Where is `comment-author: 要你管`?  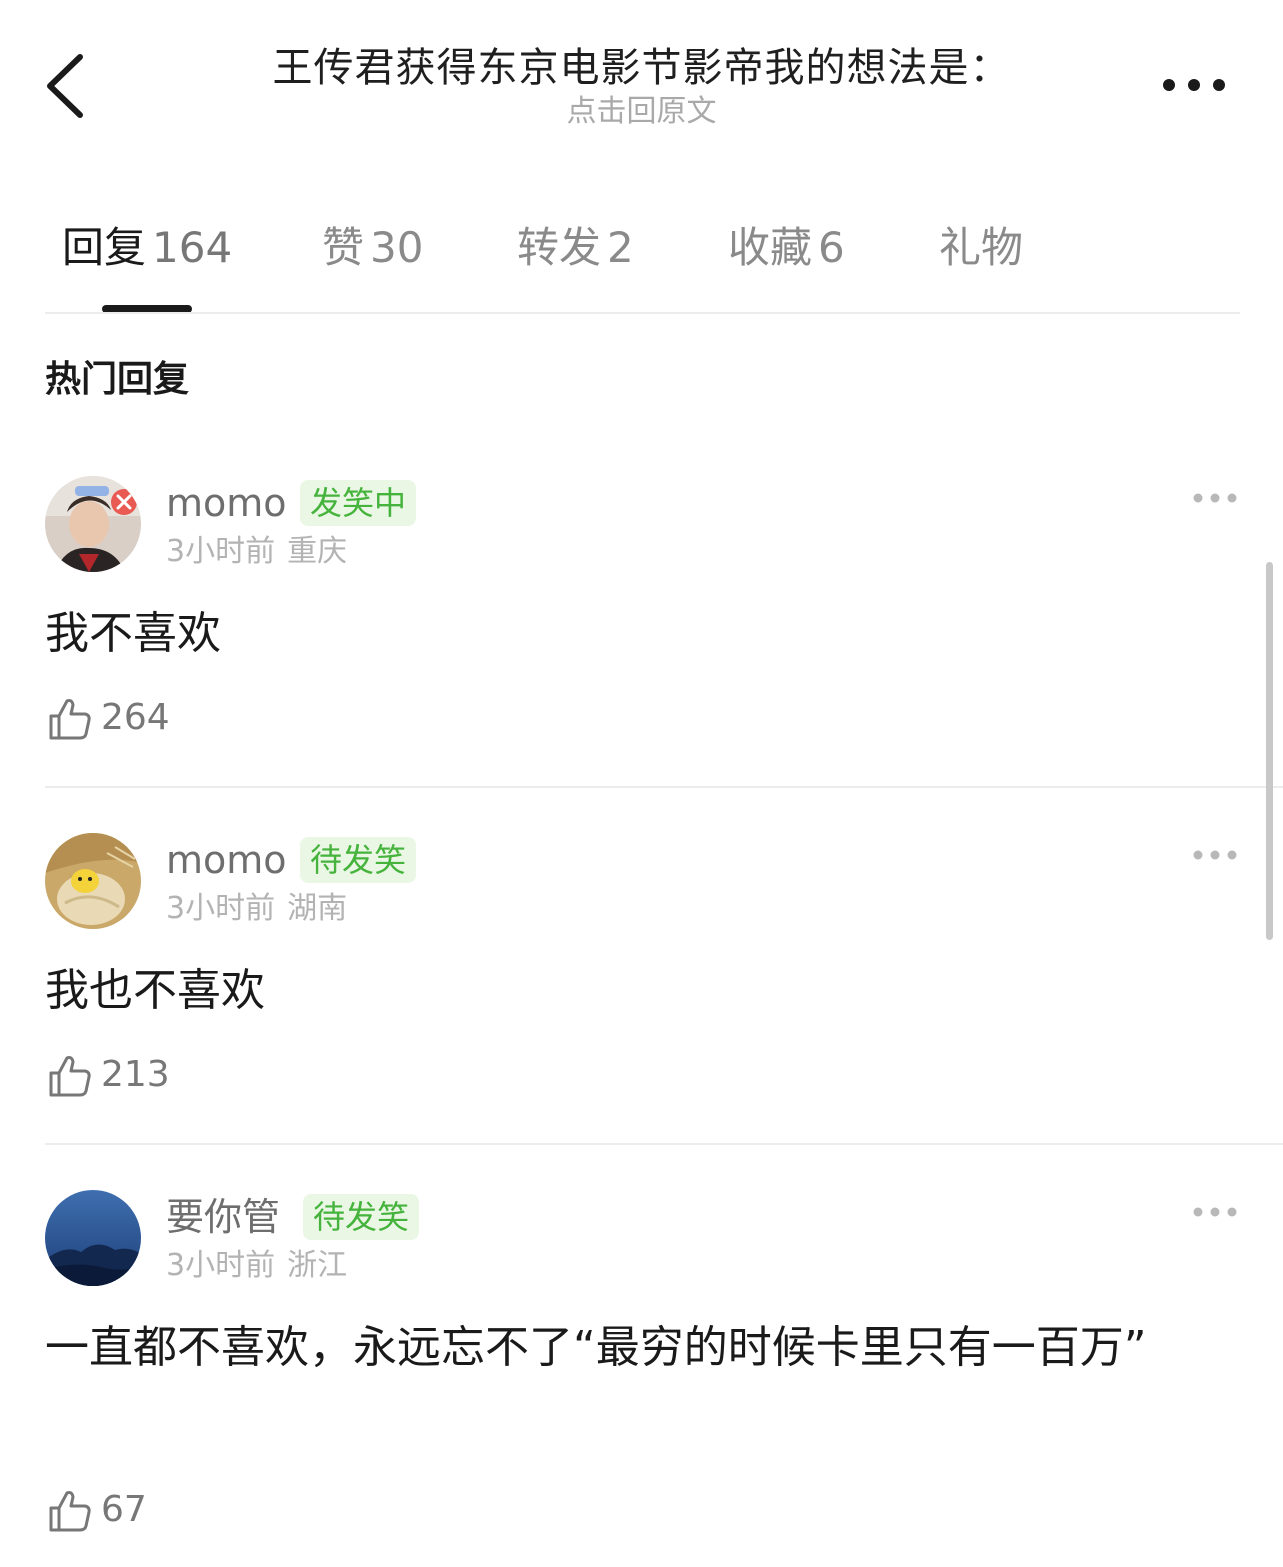 comment-author: 要你管 is located at coordinates (223, 1217).